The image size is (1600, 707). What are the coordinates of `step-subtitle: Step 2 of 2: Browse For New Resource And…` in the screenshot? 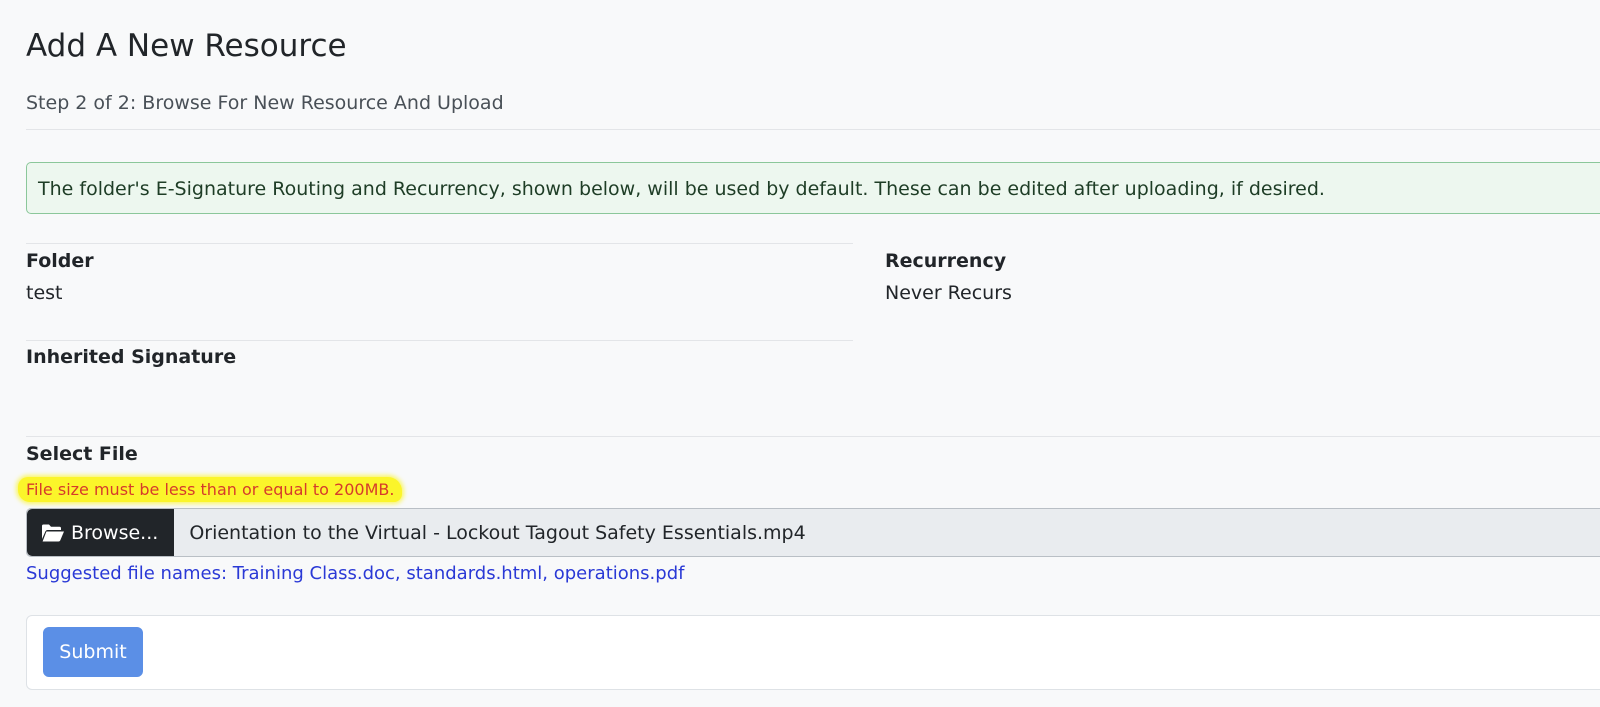 It's located at (265, 103).